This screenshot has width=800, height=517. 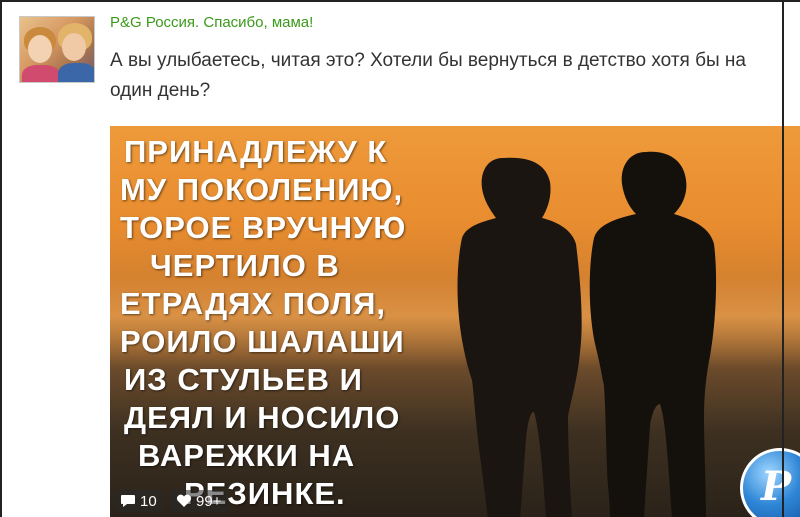 What do you see at coordinates (57, 49) in the screenshot?
I see `group-avatar` at bounding box center [57, 49].